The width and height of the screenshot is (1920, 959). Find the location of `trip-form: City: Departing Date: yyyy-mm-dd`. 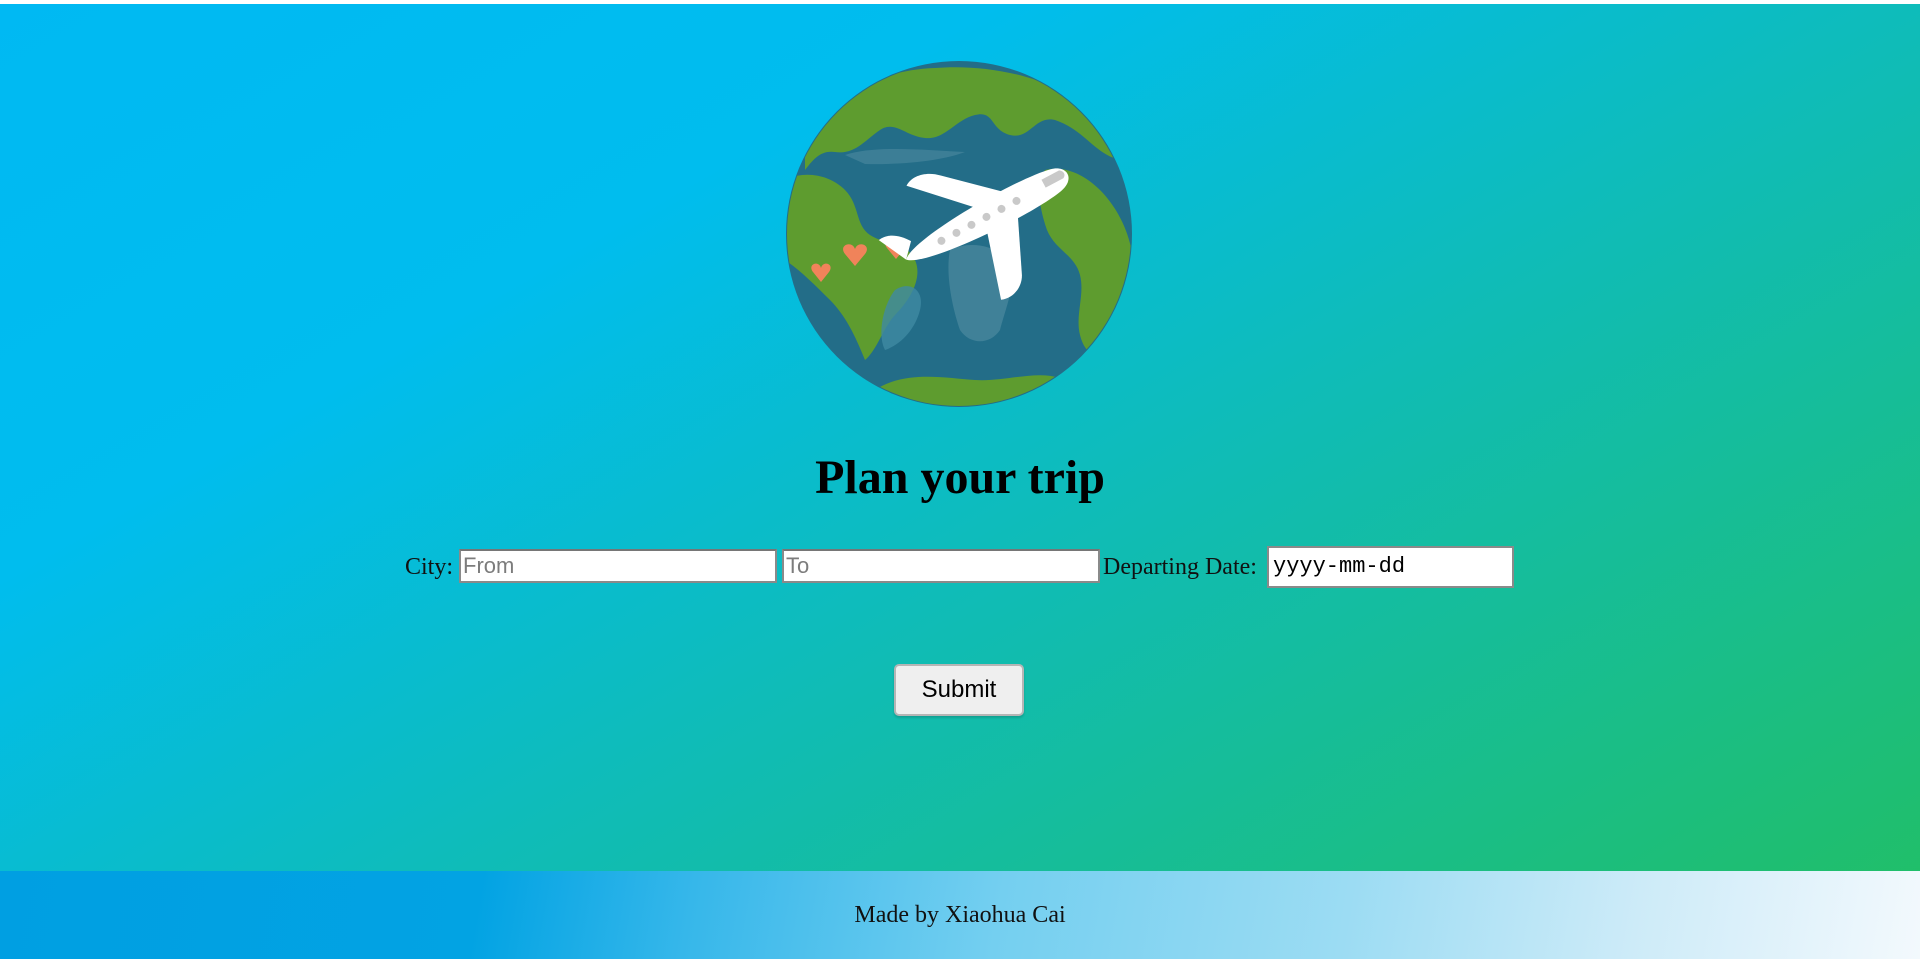

trip-form: City: Departing Date: yyyy-mm-dd is located at coordinates (960, 567).